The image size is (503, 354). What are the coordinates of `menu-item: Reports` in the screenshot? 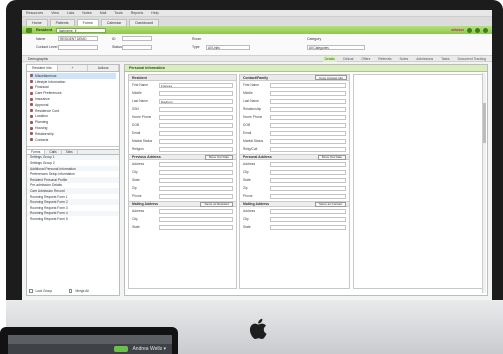 It's located at (137, 13).